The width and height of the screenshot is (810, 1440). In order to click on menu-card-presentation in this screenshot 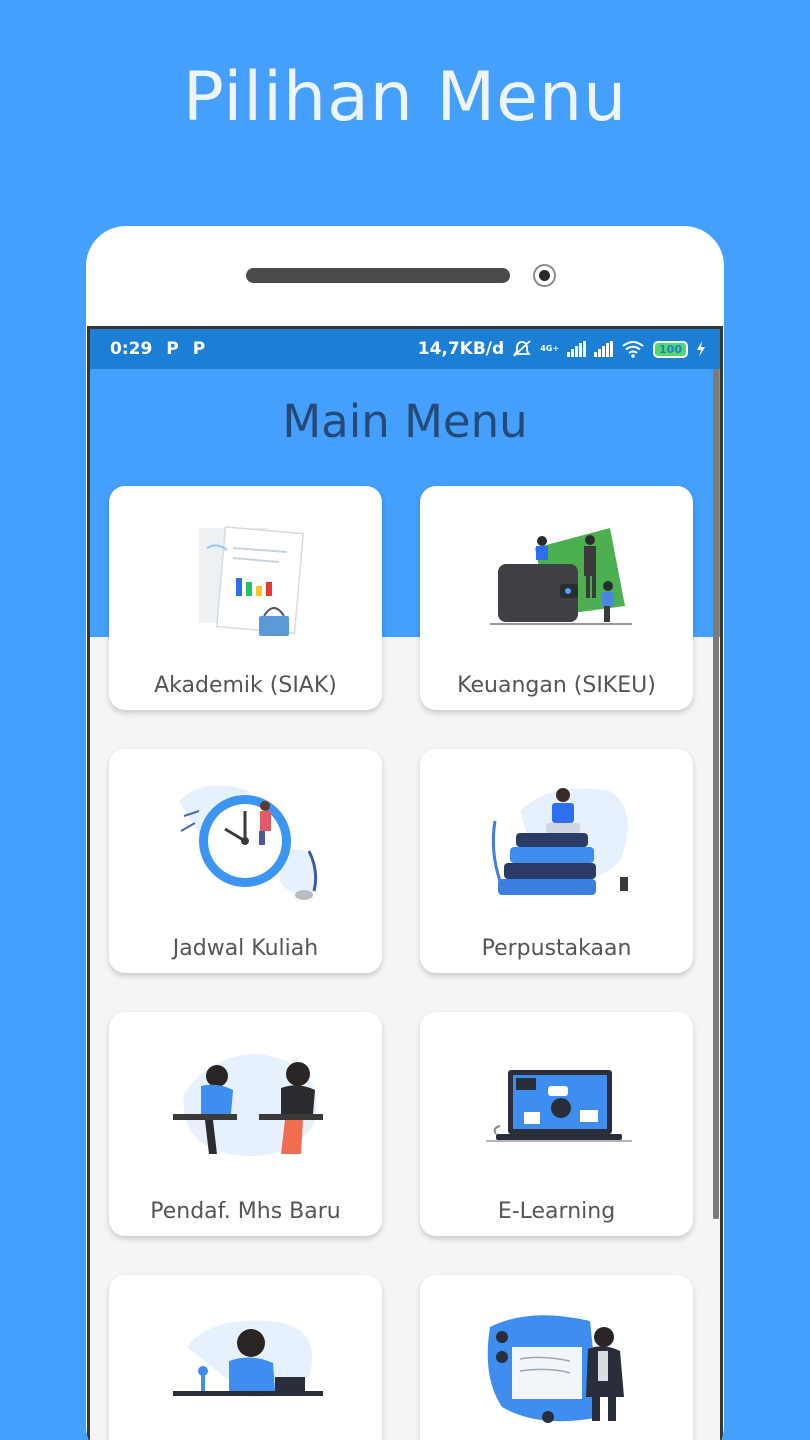, I will do `click(556, 1357)`.